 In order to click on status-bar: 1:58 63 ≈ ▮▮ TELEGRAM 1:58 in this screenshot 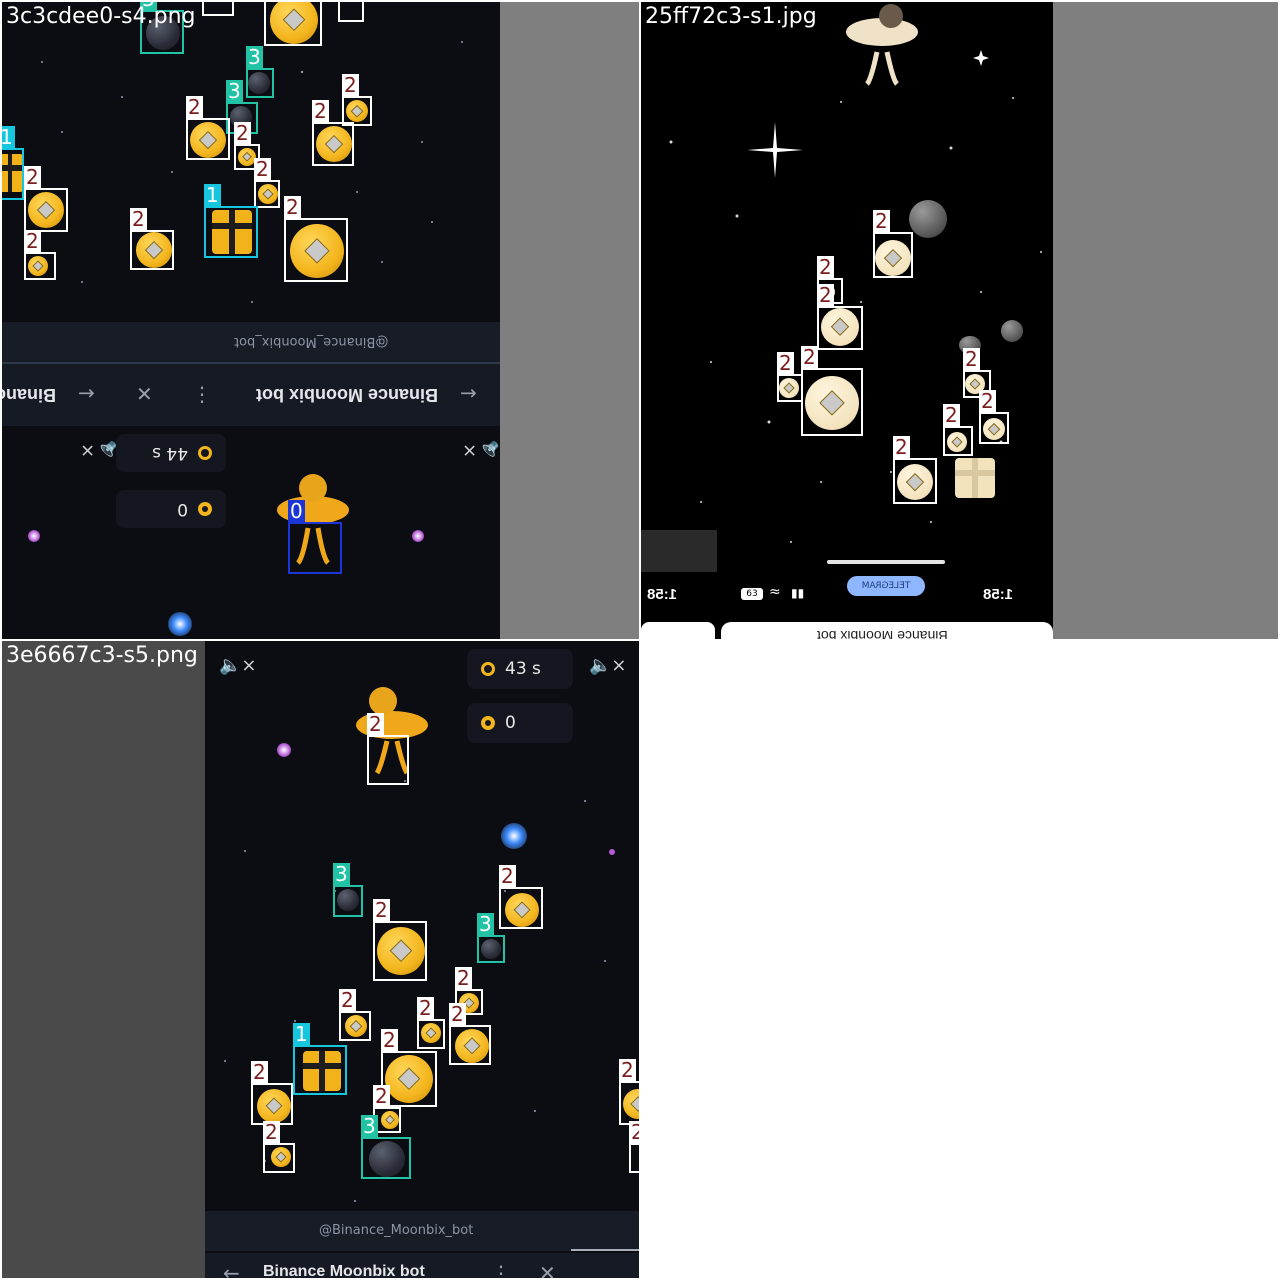, I will do `click(847, 597)`.